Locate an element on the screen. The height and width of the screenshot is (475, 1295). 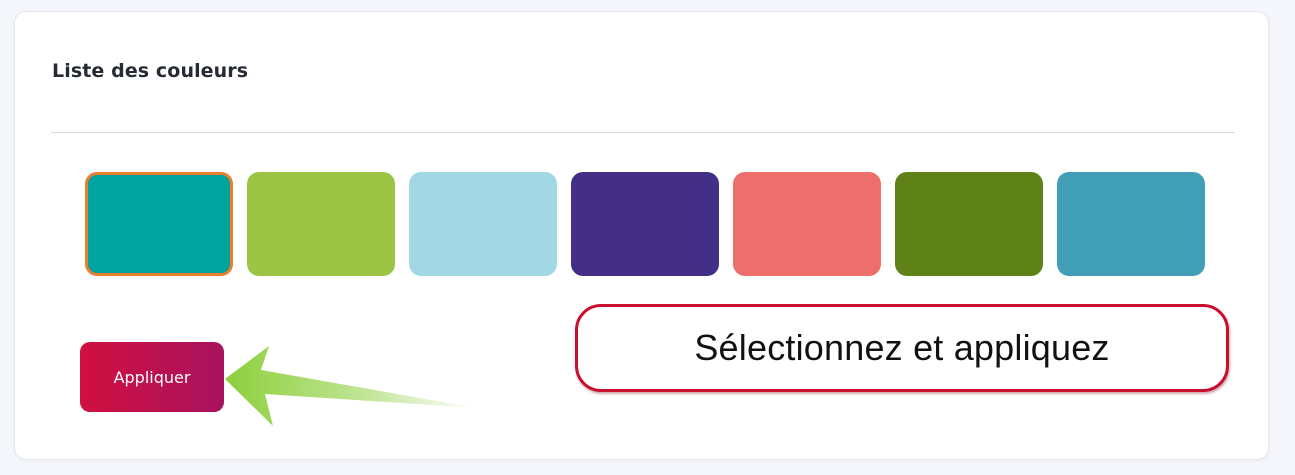
instruction-callout: Sélectionnez et appliquez is located at coordinates (902, 348).